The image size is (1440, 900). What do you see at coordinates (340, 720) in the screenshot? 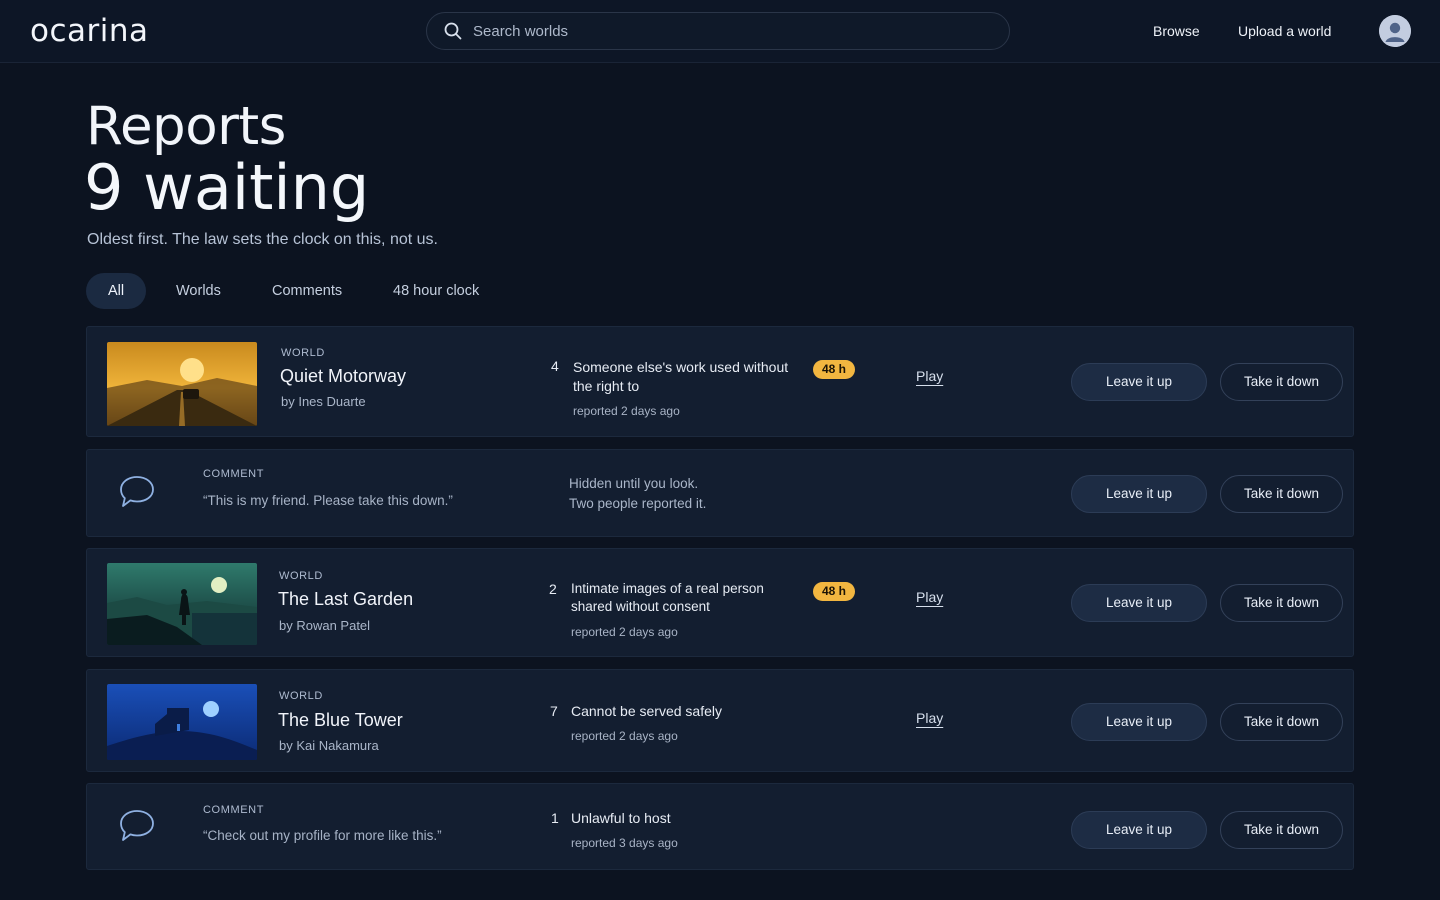
I see `world-title: The Blue Tower` at bounding box center [340, 720].